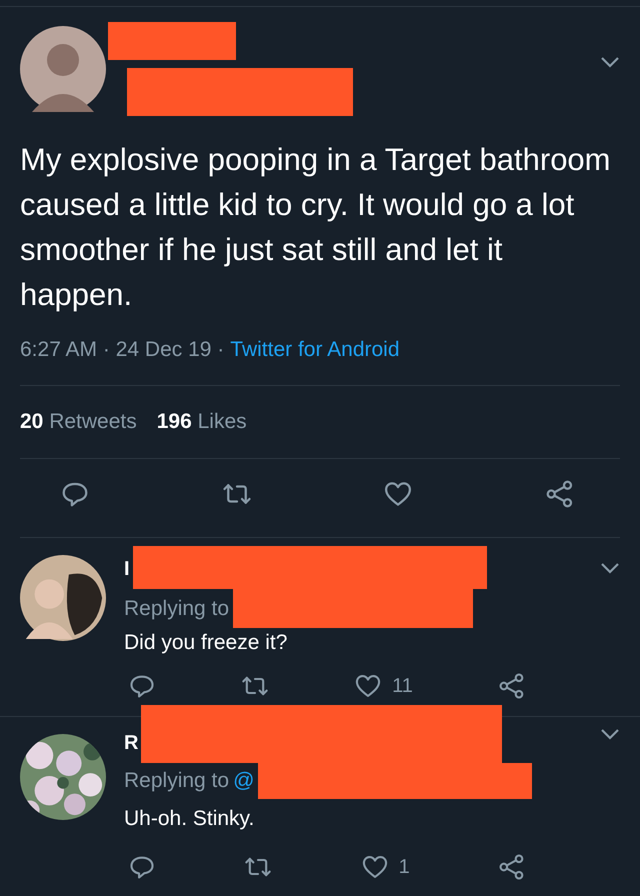 This screenshot has height=896, width=640. What do you see at coordinates (206, 643) in the screenshot?
I see `reply-text: Did you freeze it?` at bounding box center [206, 643].